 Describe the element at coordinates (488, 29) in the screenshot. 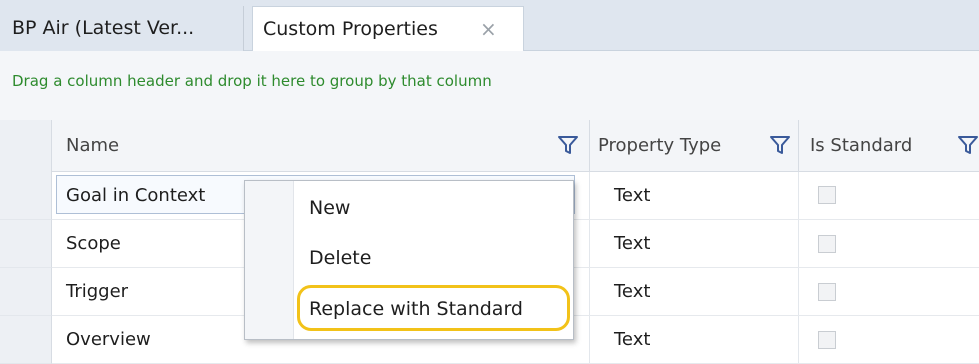

I see `close-icon: ×` at that location.